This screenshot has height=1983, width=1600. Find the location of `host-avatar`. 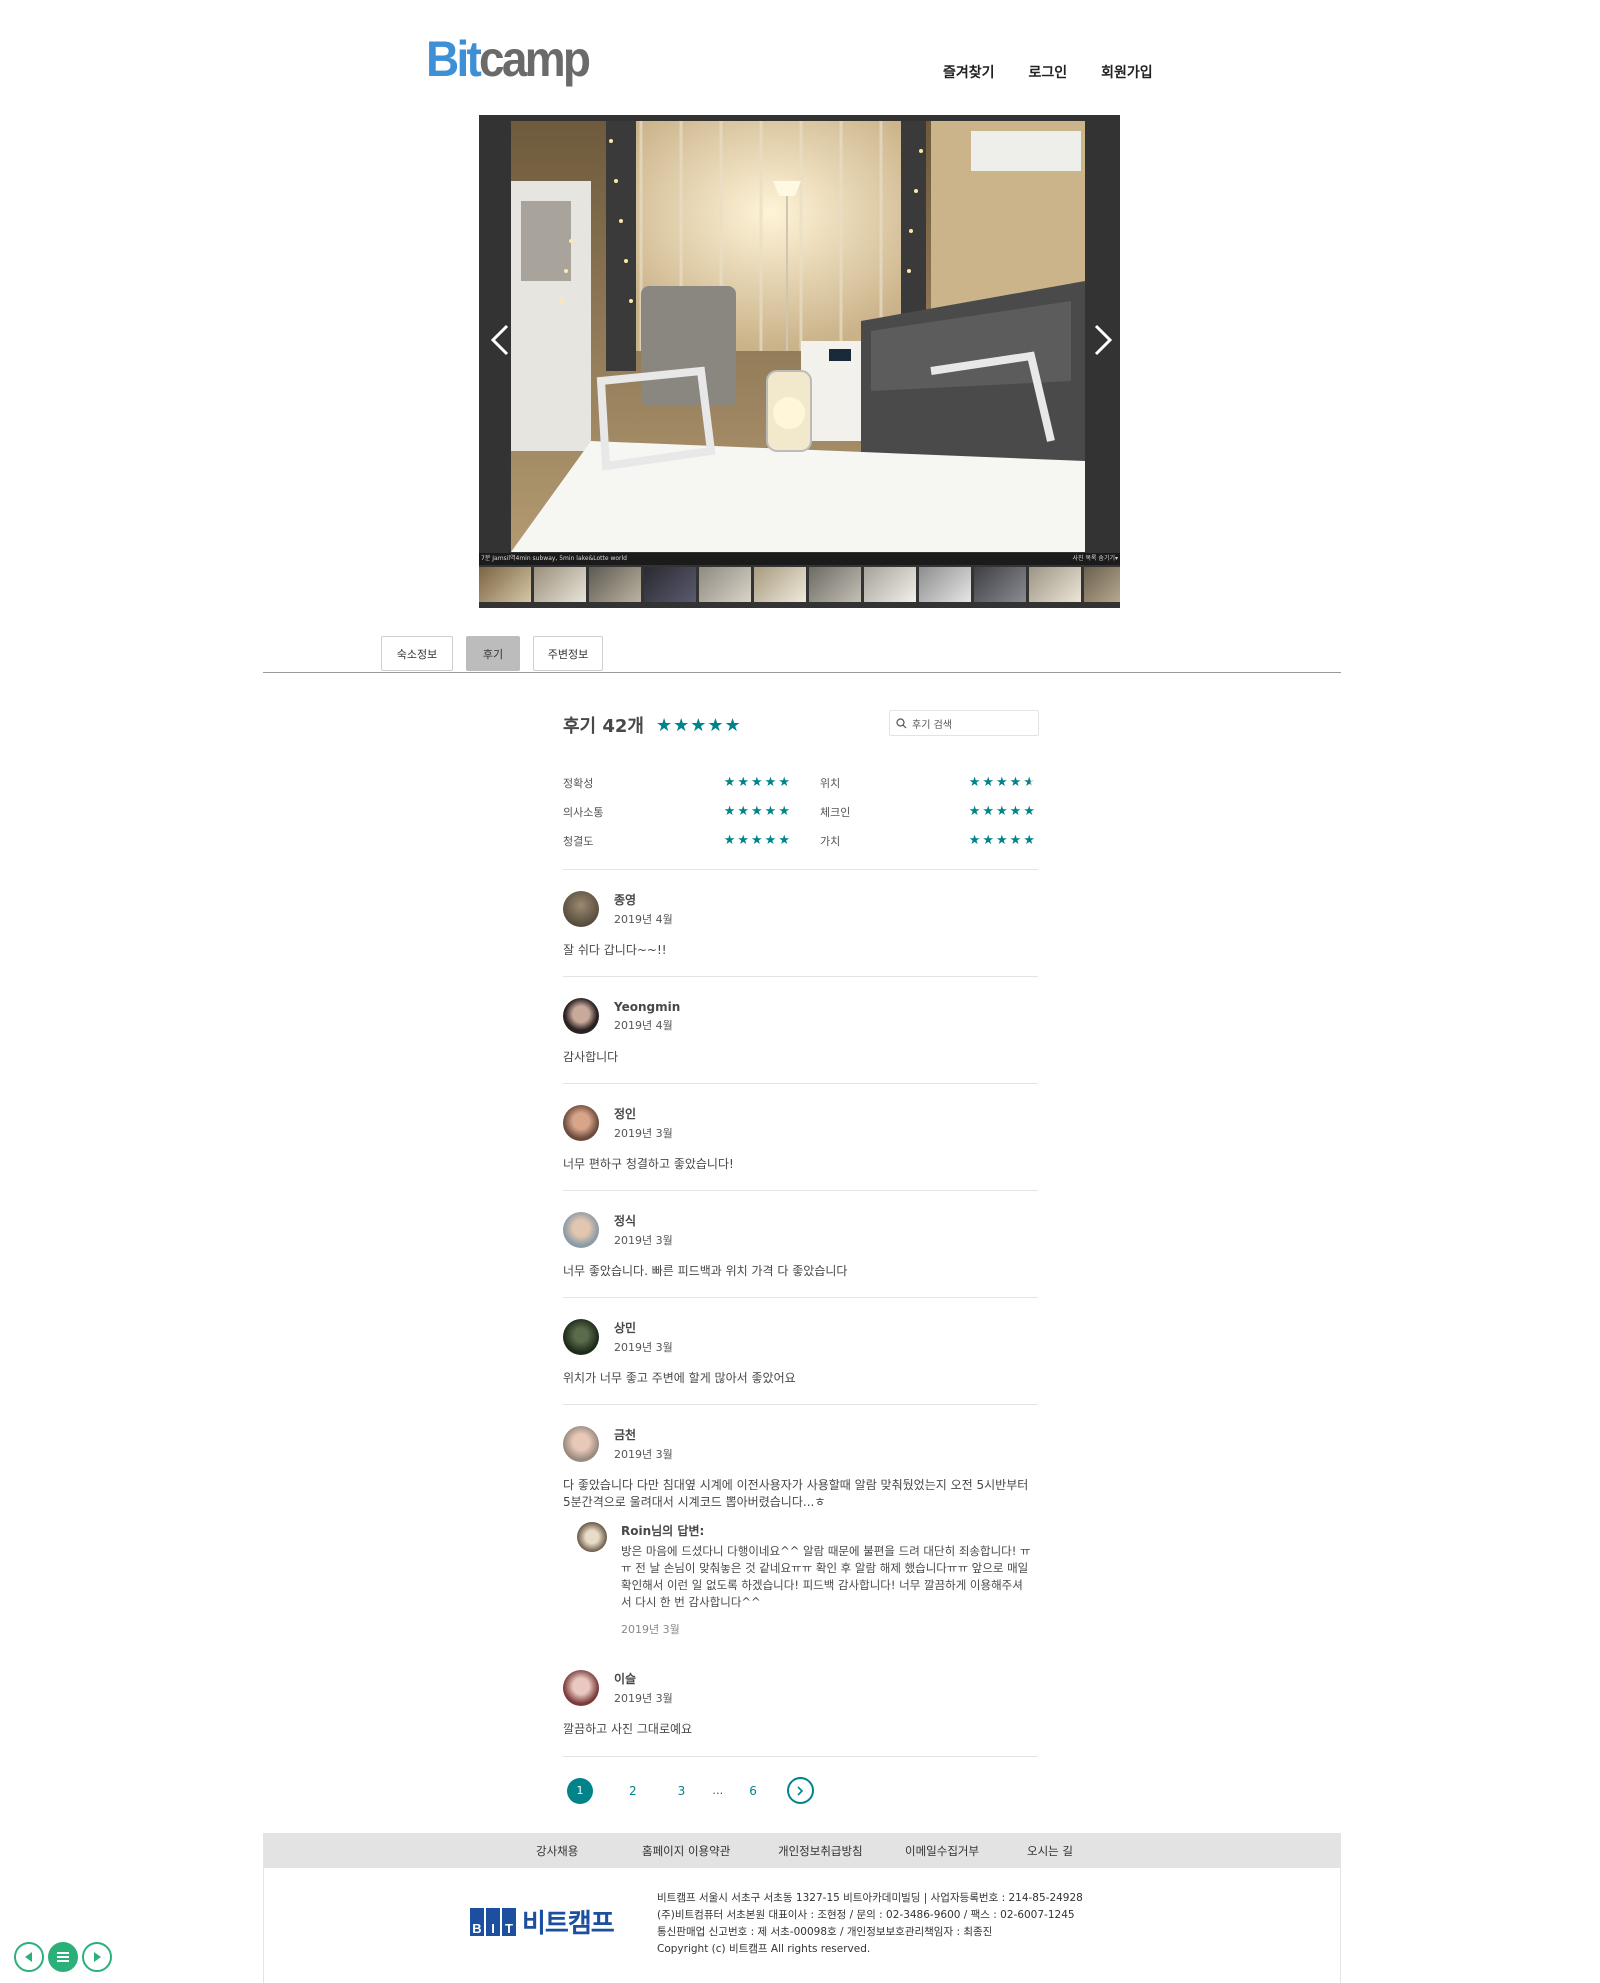

host-avatar is located at coordinates (592, 1537).